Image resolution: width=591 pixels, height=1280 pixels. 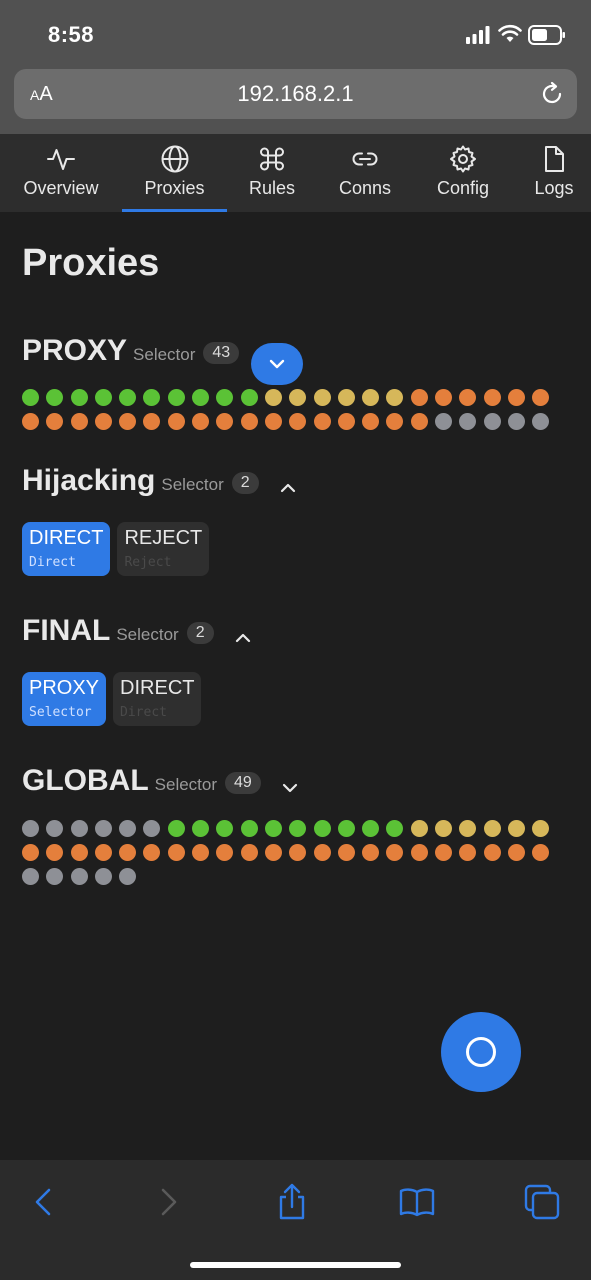 I want to click on proxy-option-proxy: PROXY Selector, so click(x=64, y=699).